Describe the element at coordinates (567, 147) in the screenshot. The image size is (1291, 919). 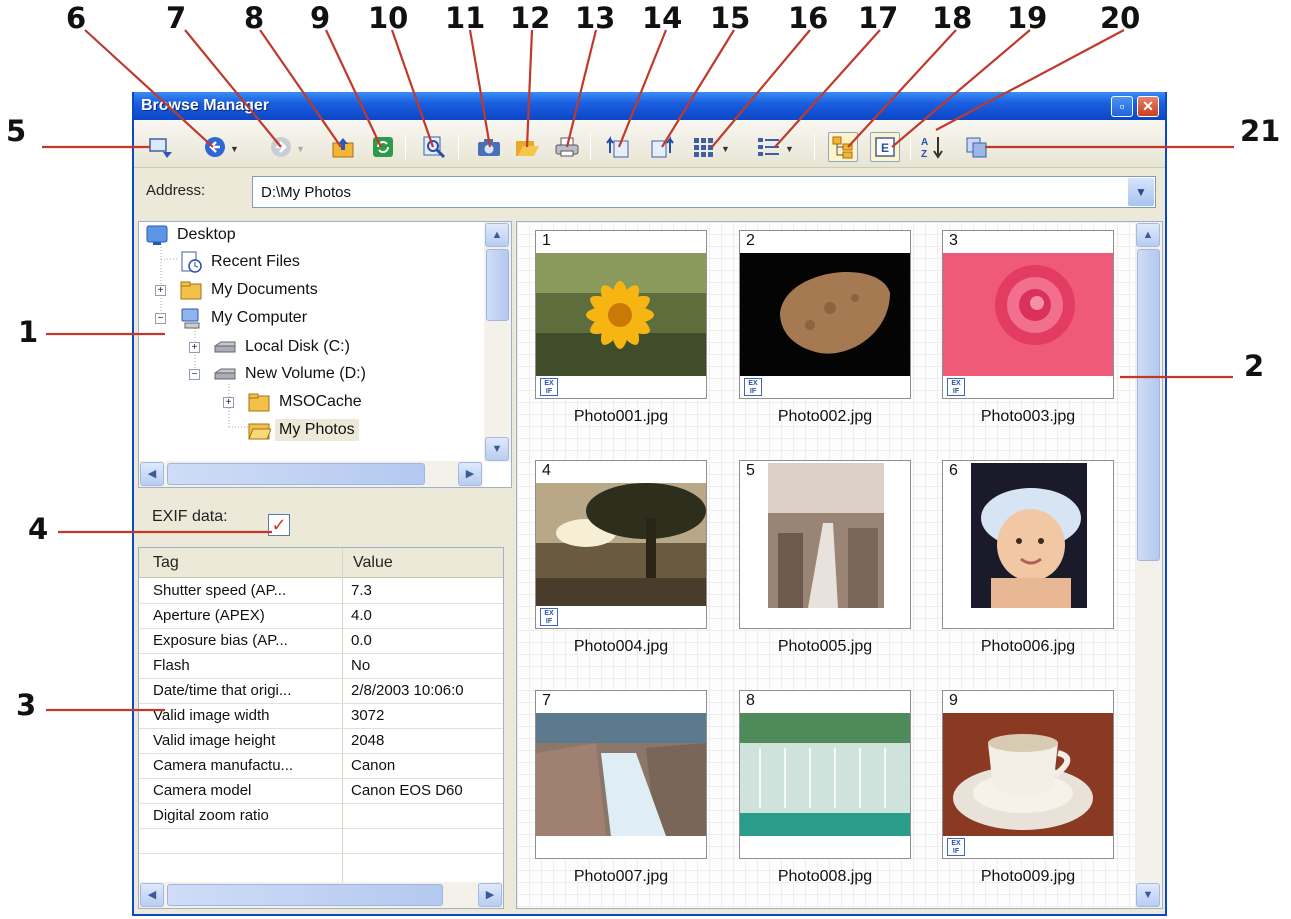
I see `print-button` at that location.